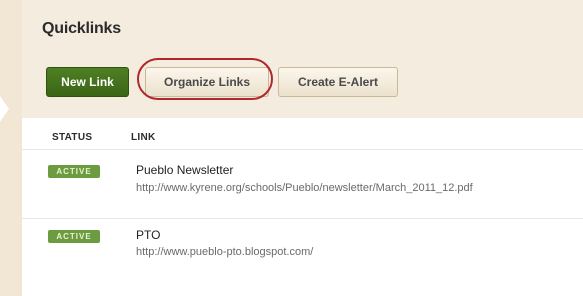  What do you see at coordinates (148, 235) in the screenshot?
I see `link-title: PTO` at bounding box center [148, 235].